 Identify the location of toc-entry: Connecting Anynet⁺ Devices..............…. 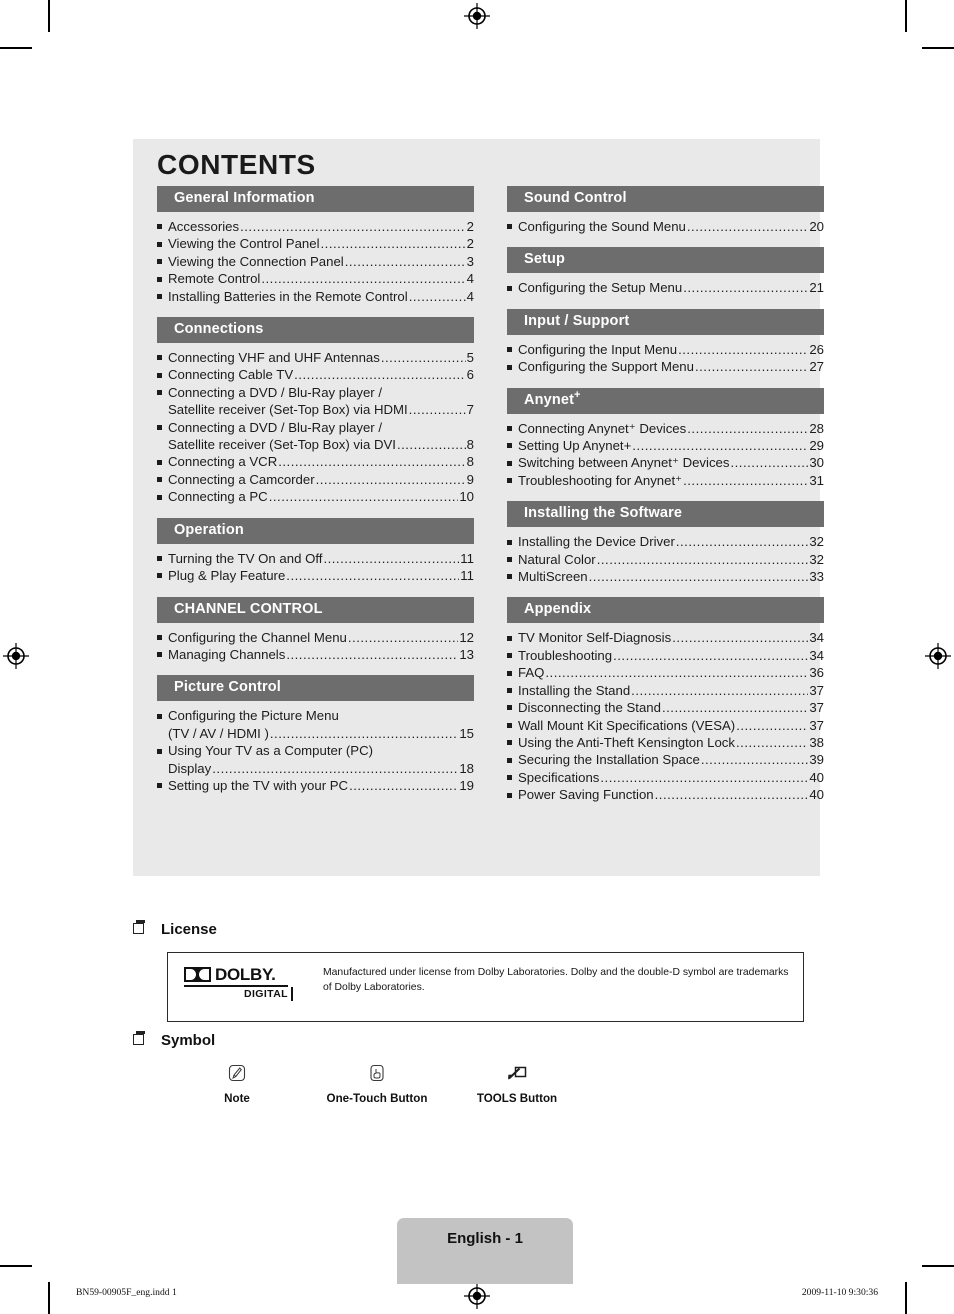
(665, 428).